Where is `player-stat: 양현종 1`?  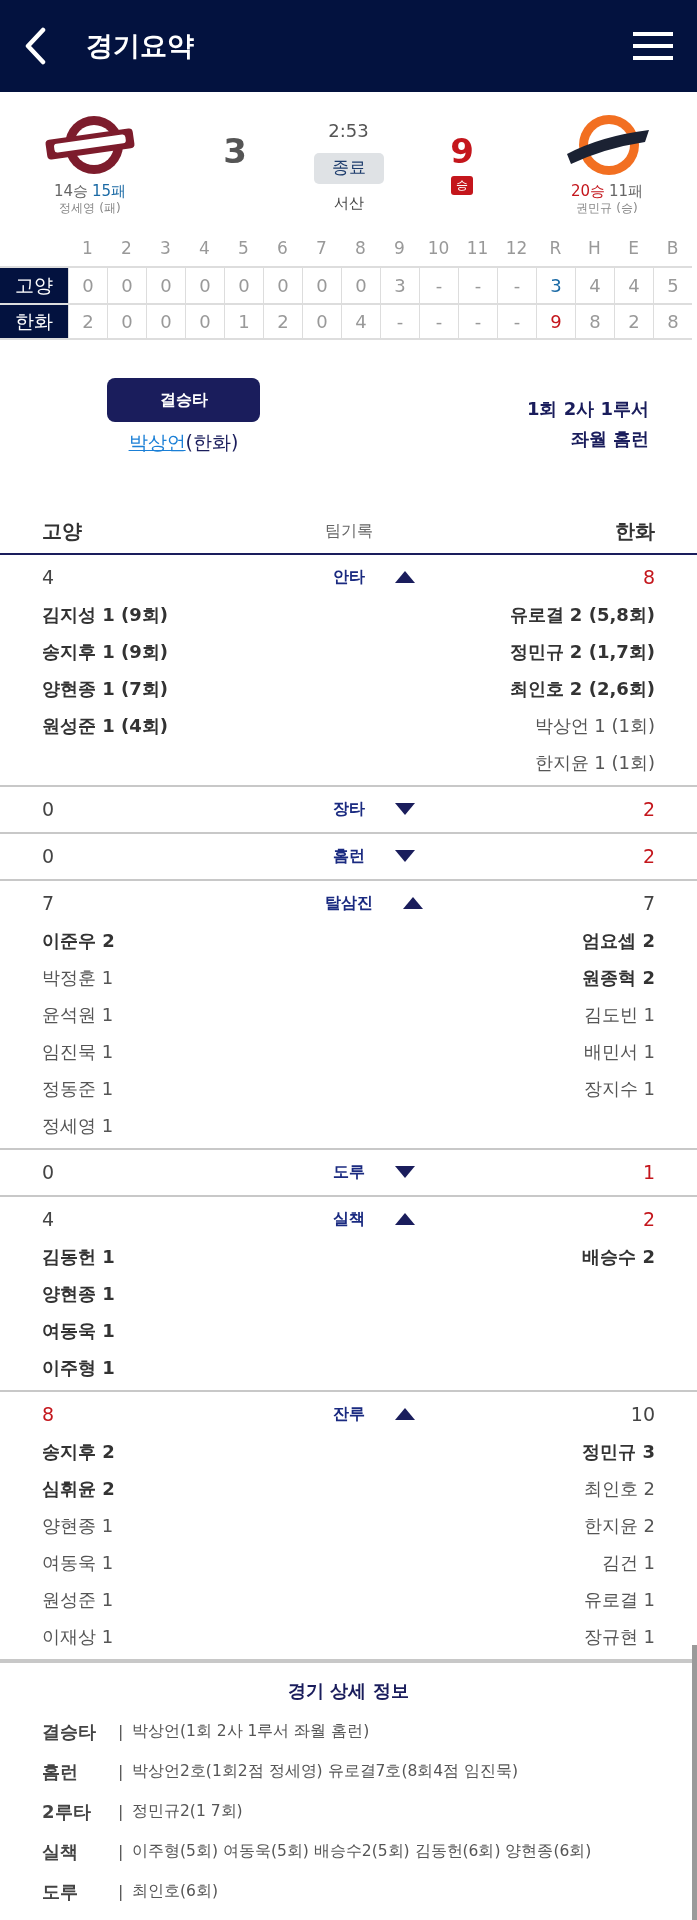 player-stat: 양현종 1 is located at coordinates (78, 1525).